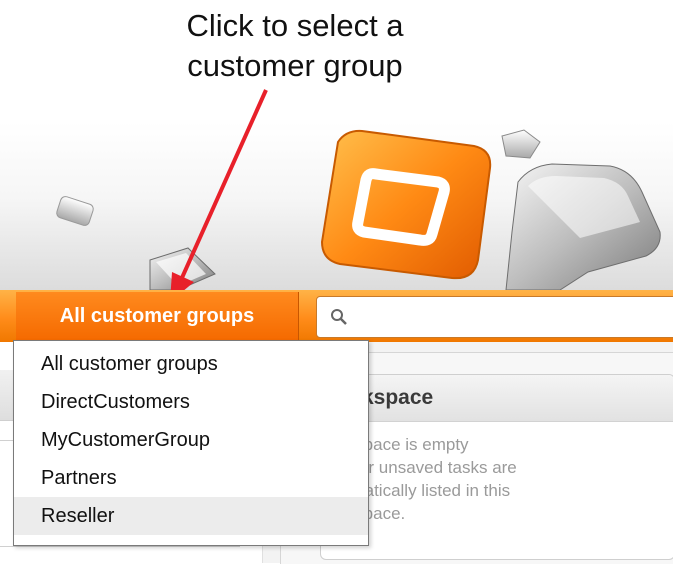  What do you see at coordinates (339, 317) in the screenshot?
I see `search-icon` at bounding box center [339, 317].